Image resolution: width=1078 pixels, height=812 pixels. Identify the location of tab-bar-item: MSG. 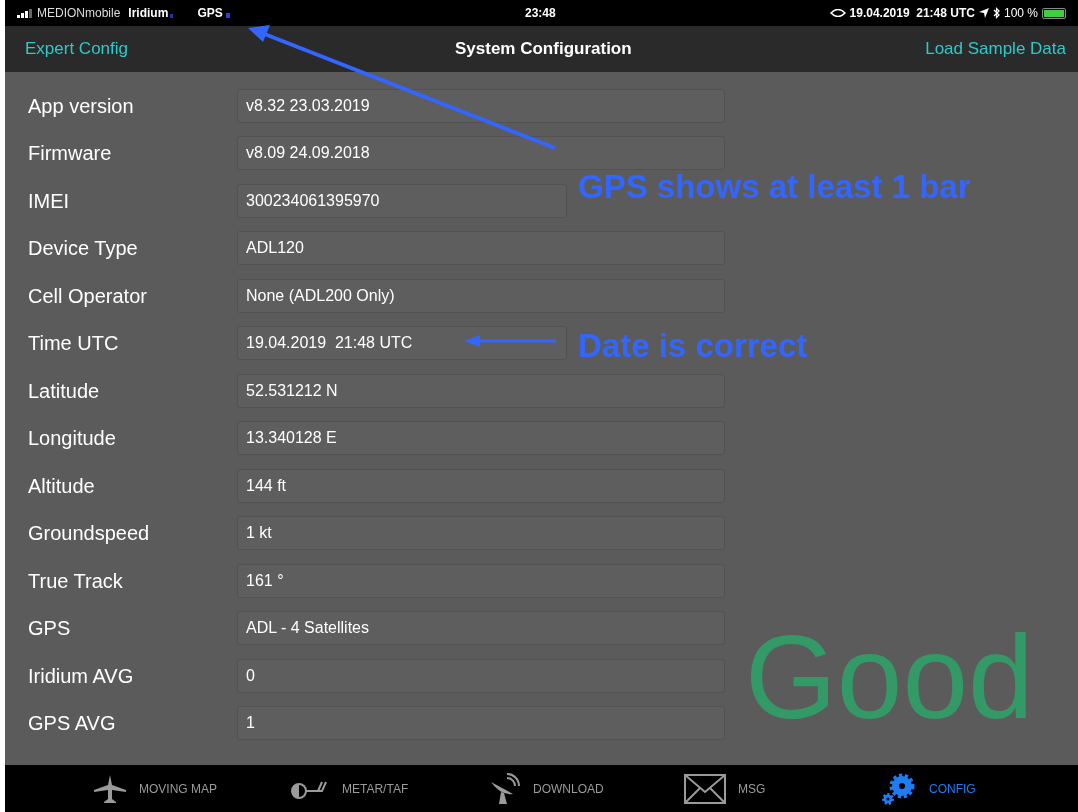
(782, 788).